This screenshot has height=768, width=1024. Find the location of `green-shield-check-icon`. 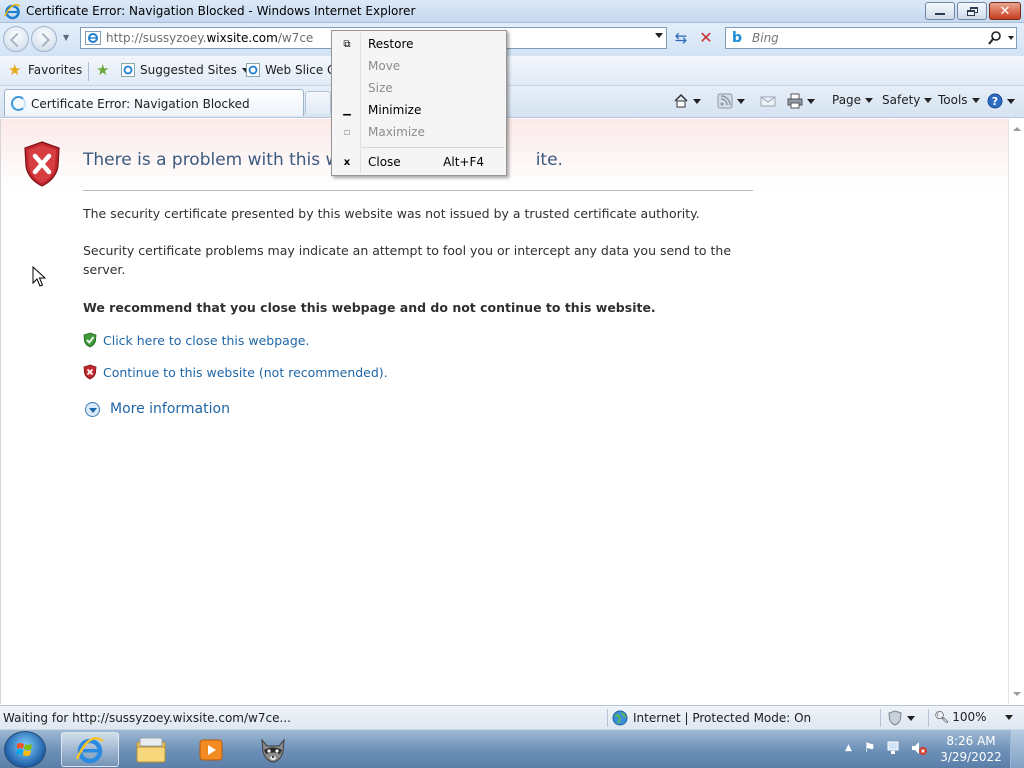

green-shield-check-icon is located at coordinates (90, 340).